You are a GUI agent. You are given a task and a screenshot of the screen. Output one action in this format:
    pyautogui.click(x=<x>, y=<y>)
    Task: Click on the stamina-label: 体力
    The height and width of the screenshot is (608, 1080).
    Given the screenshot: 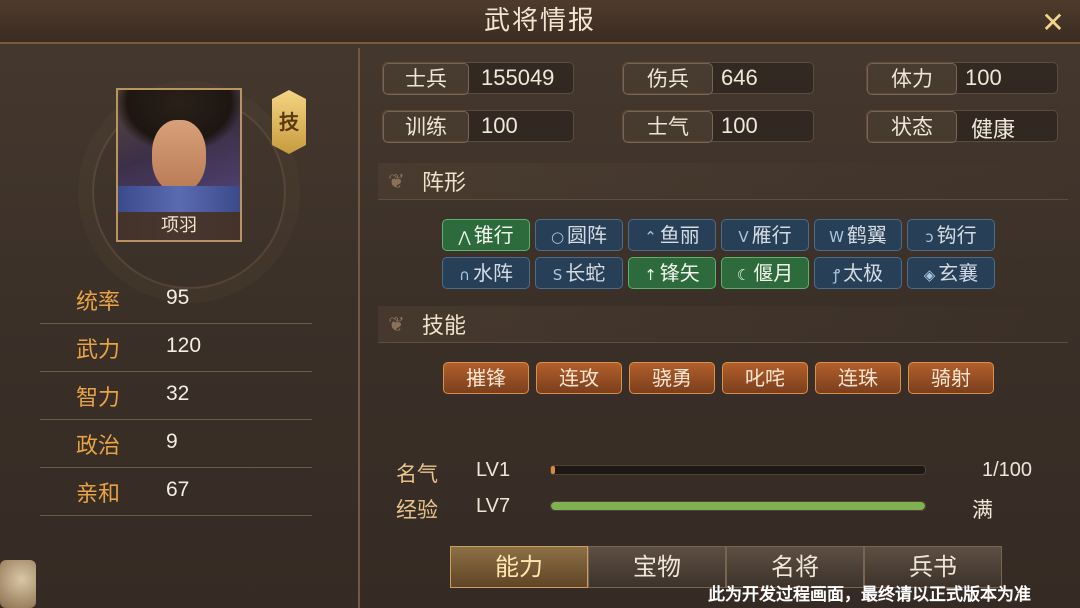 What is the action you would take?
    pyautogui.click(x=912, y=79)
    